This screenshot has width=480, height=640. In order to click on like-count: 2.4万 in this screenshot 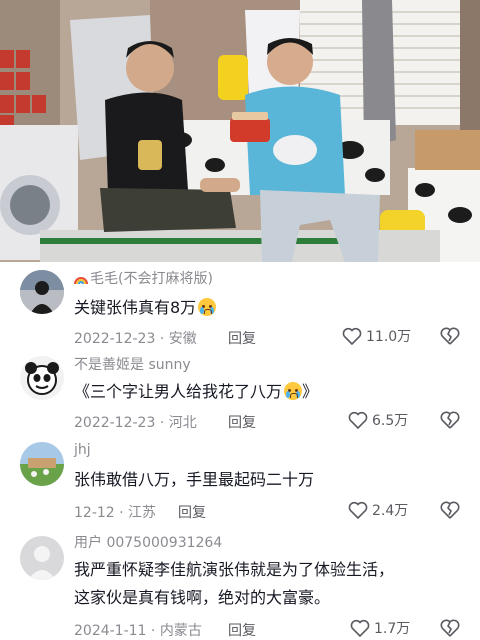, I will do `click(390, 511)`.